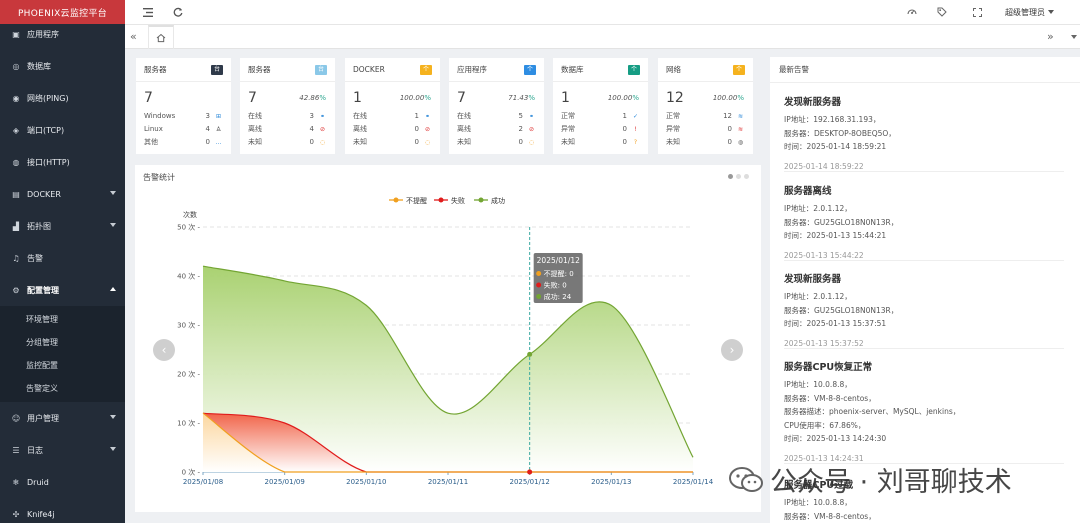 The width and height of the screenshot is (1080, 523). What do you see at coordinates (62, 130) in the screenshot?
I see `sidebar-item-3: ◈ 端口(TCP)` at bounding box center [62, 130].